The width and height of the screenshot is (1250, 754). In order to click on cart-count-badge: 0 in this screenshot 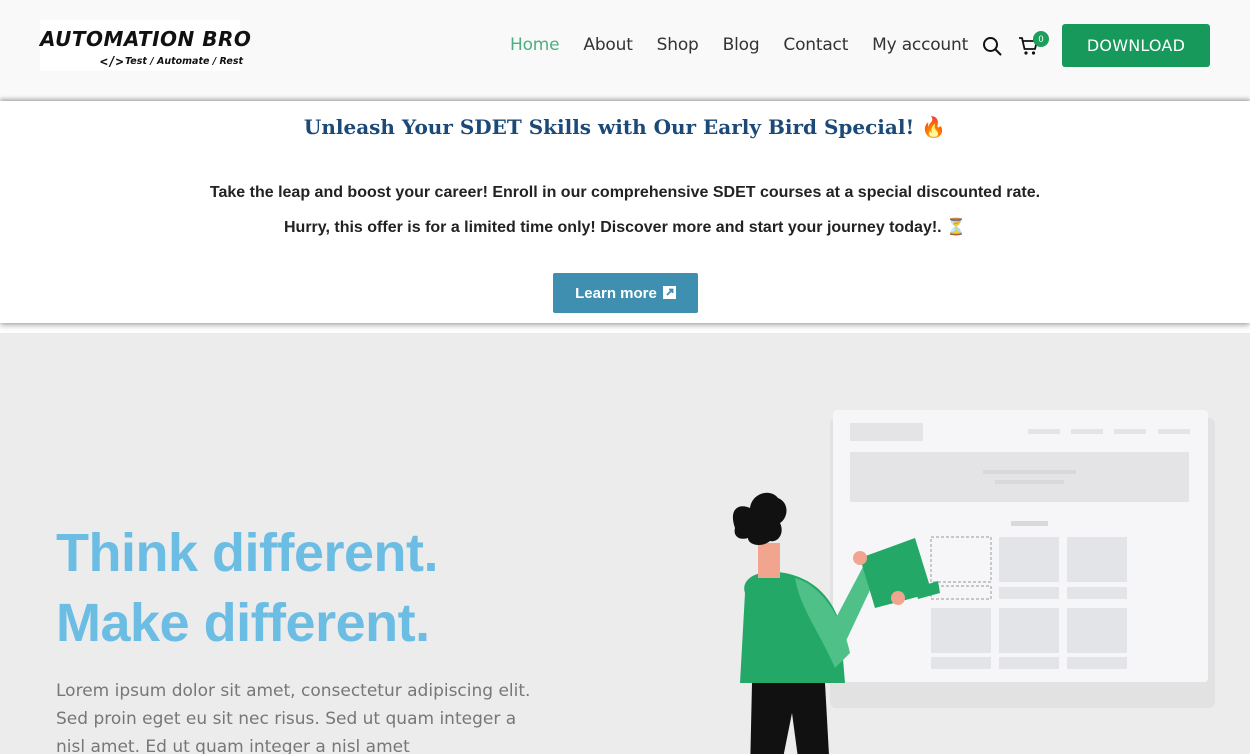, I will do `click(1041, 39)`.